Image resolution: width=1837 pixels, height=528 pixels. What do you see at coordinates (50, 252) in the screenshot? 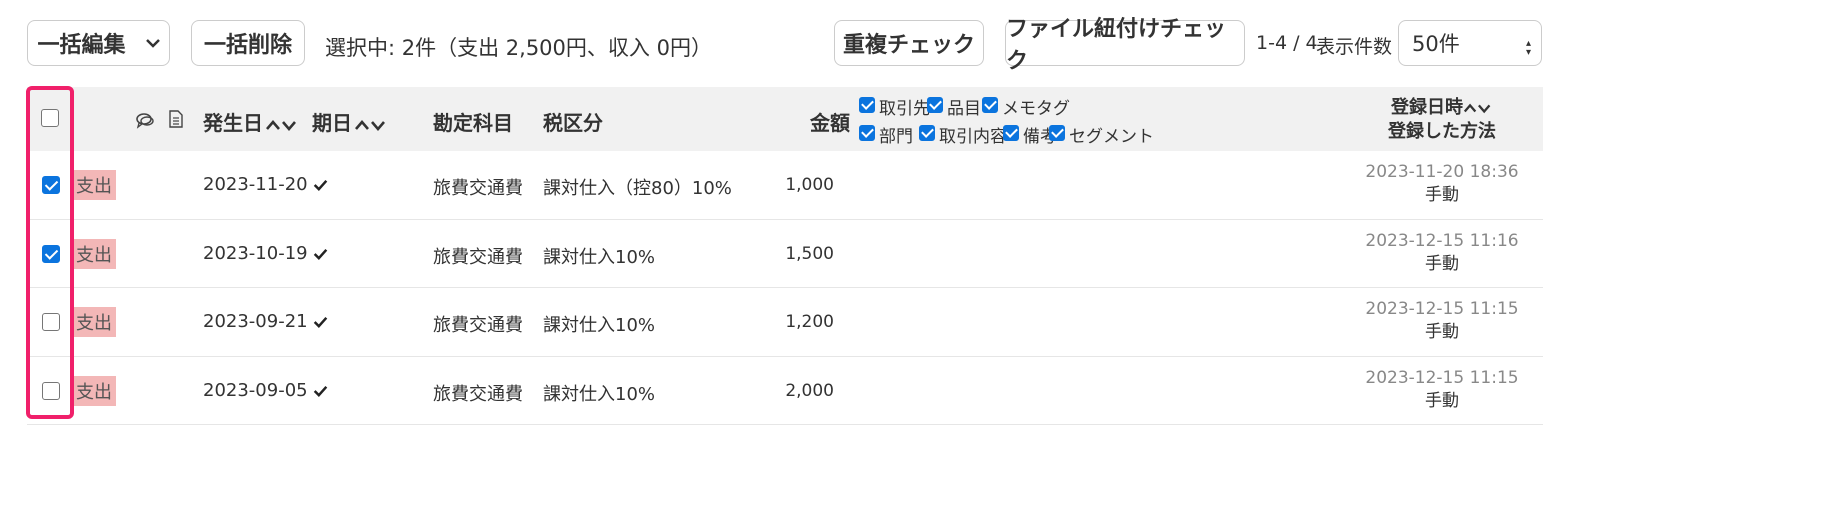
I see `selection-column-highlight` at bounding box center [50, 252].